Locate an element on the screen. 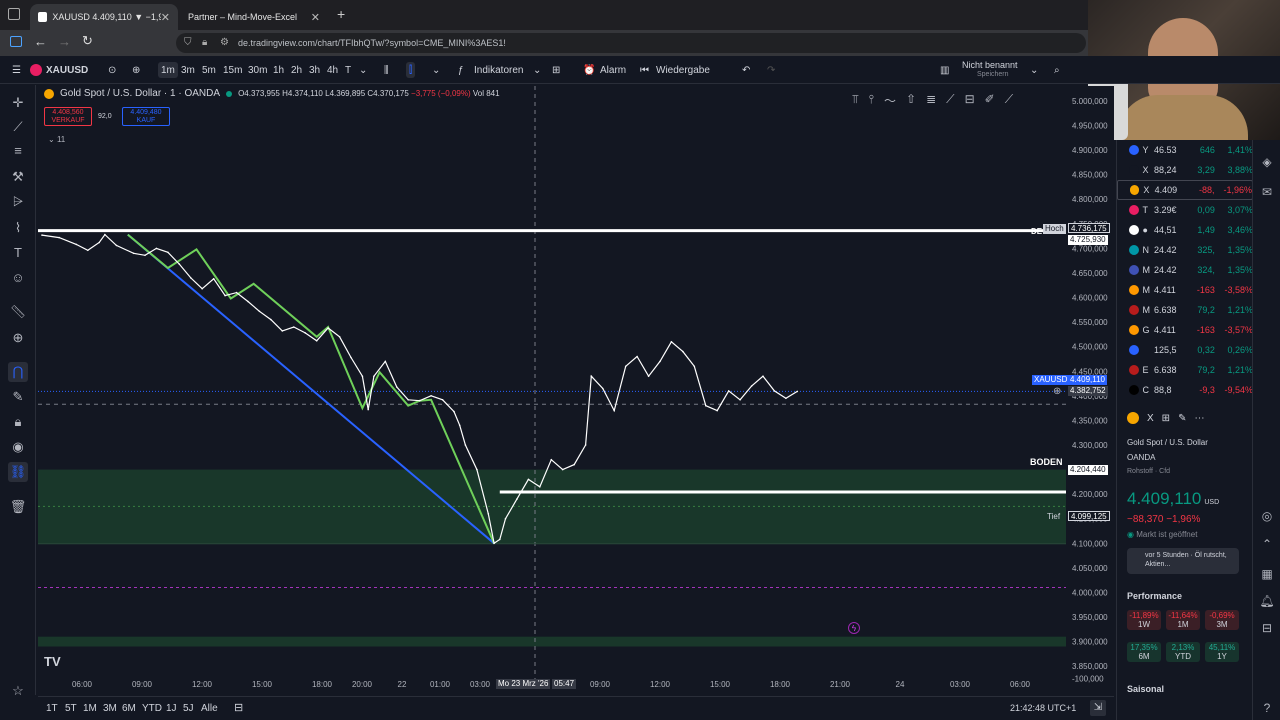 Image resolution: width=1280 pixels, height=720 pixels. fullscreen-icon: ⇲ is located at coordinates (1098, 708).